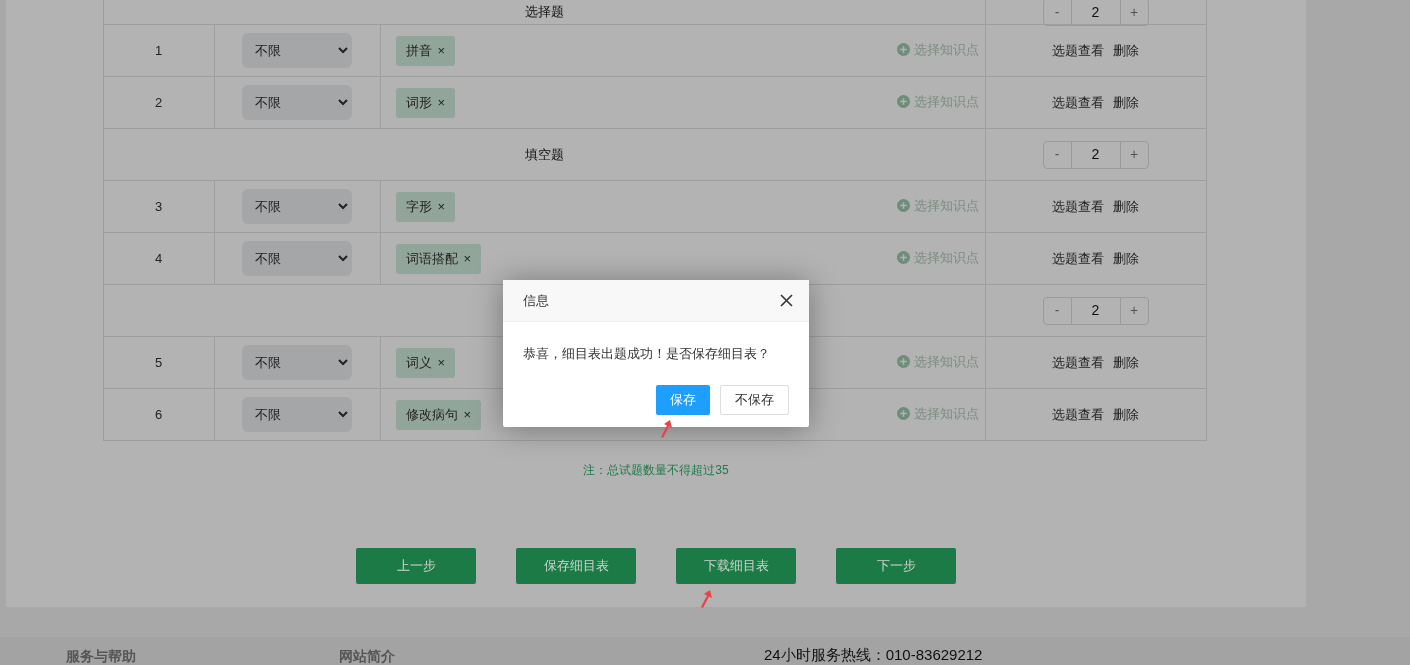  I want to click on step-button: 下载细目表, so click(736, 566).